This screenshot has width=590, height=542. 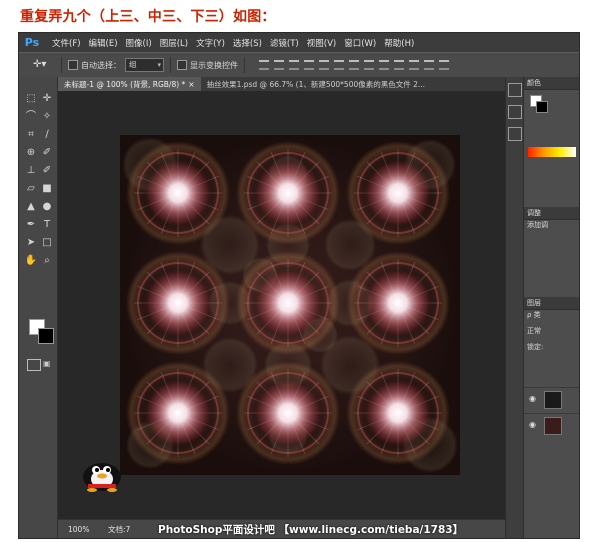 I want to click on tab-untitled-1: 未标题-1 @ 100% (背景, RGB/8) * ×, so click(x=129, y=84).